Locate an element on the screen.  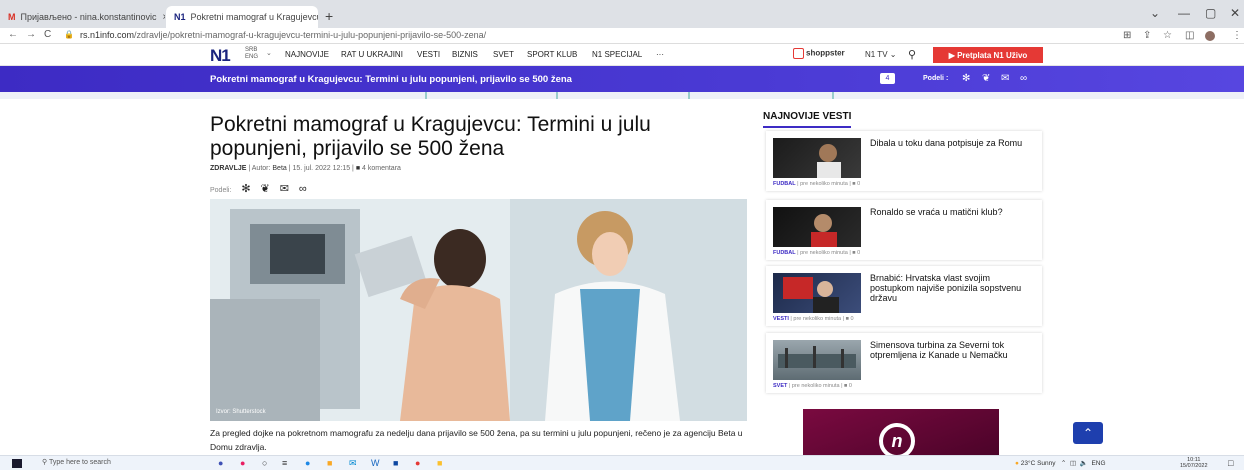
reload-button: C is located at coordinates (47, 34).